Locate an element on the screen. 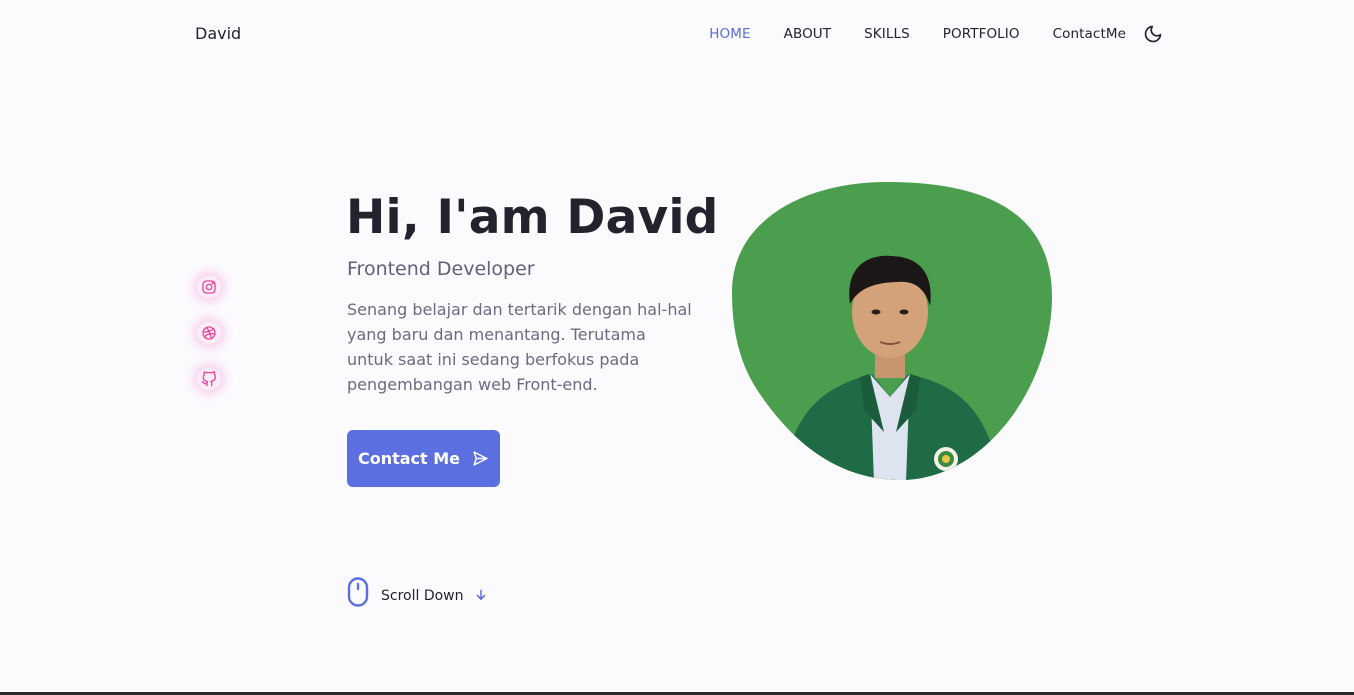  nav-skills: SKILLS is located at coordinates (887, 34).